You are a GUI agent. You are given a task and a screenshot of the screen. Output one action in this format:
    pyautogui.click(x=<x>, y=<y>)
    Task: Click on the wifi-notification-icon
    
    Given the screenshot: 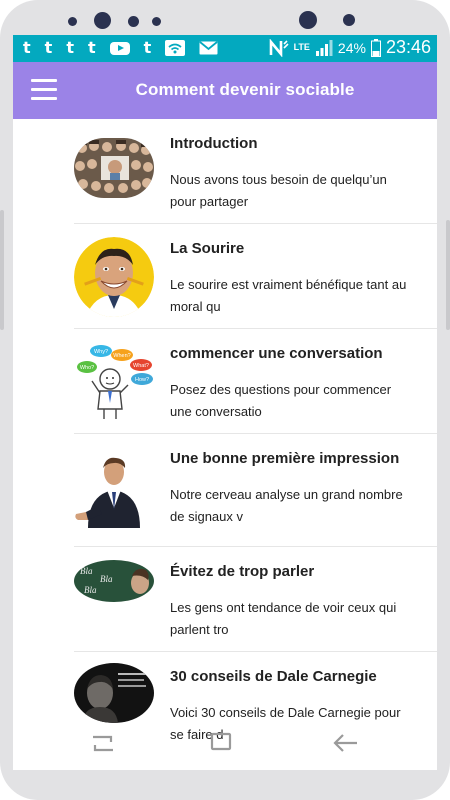 What is the action you would take?
    pyautogui.click(x=175, y=48)
    